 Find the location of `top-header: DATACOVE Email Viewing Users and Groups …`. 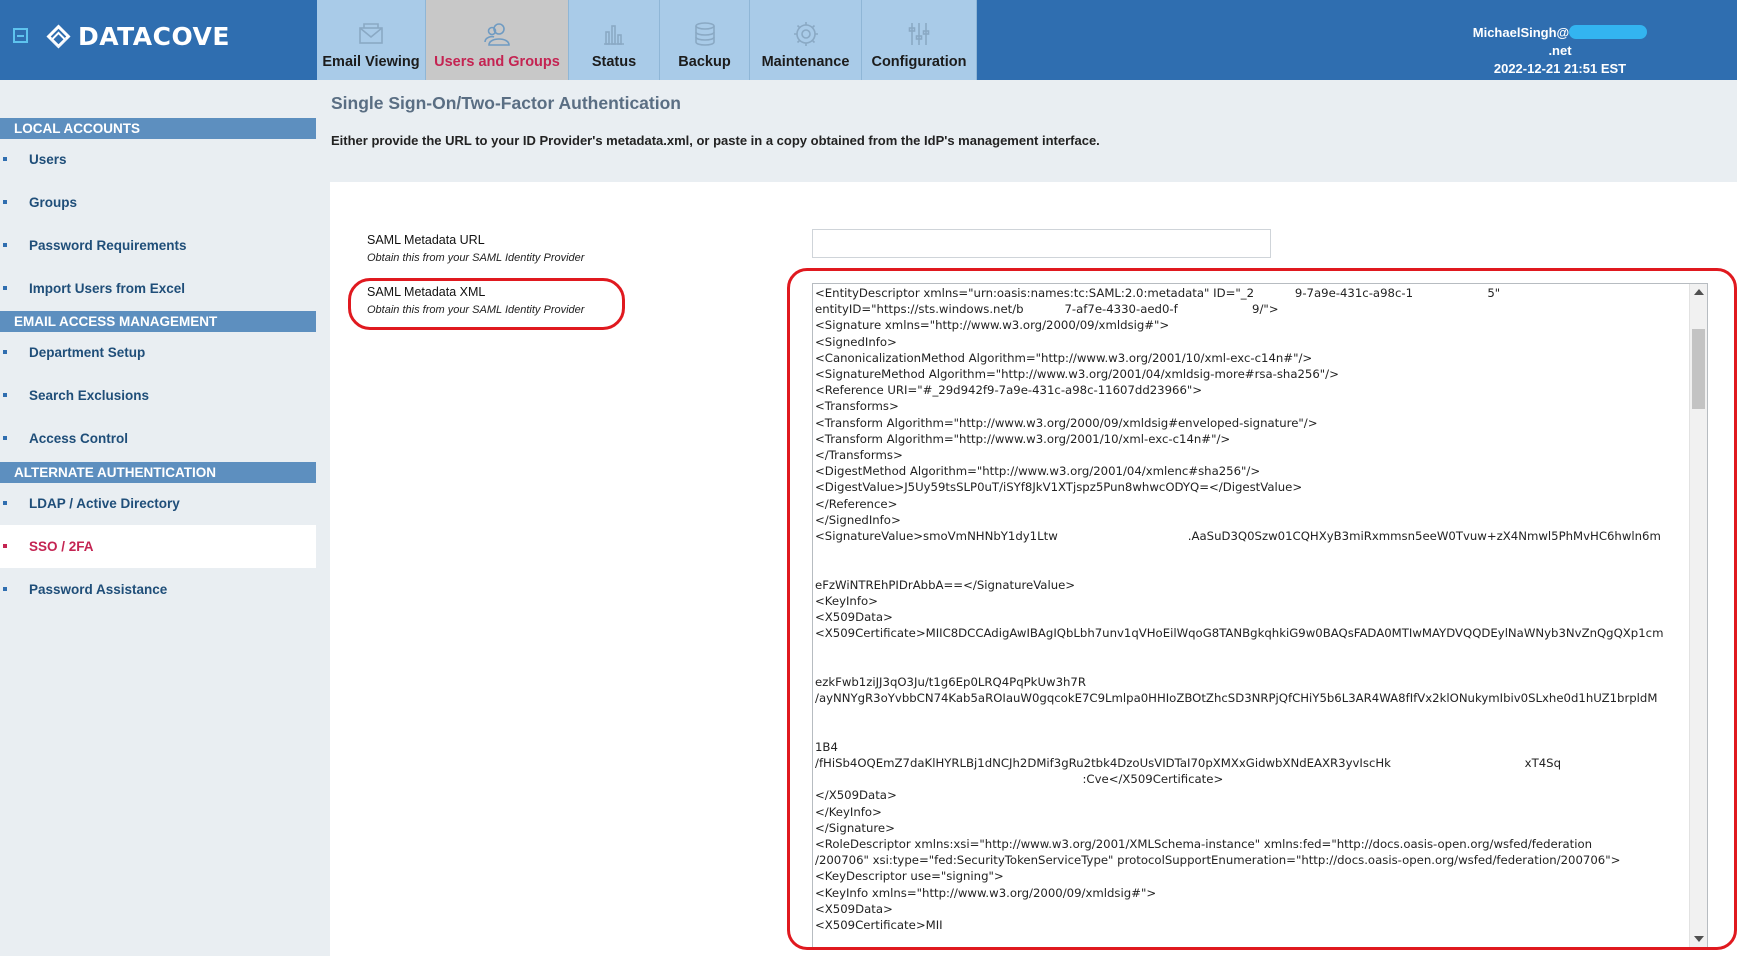

top-header: DATACOVE Email Viewing Users and Groups … is located at coordinates (868, 40).